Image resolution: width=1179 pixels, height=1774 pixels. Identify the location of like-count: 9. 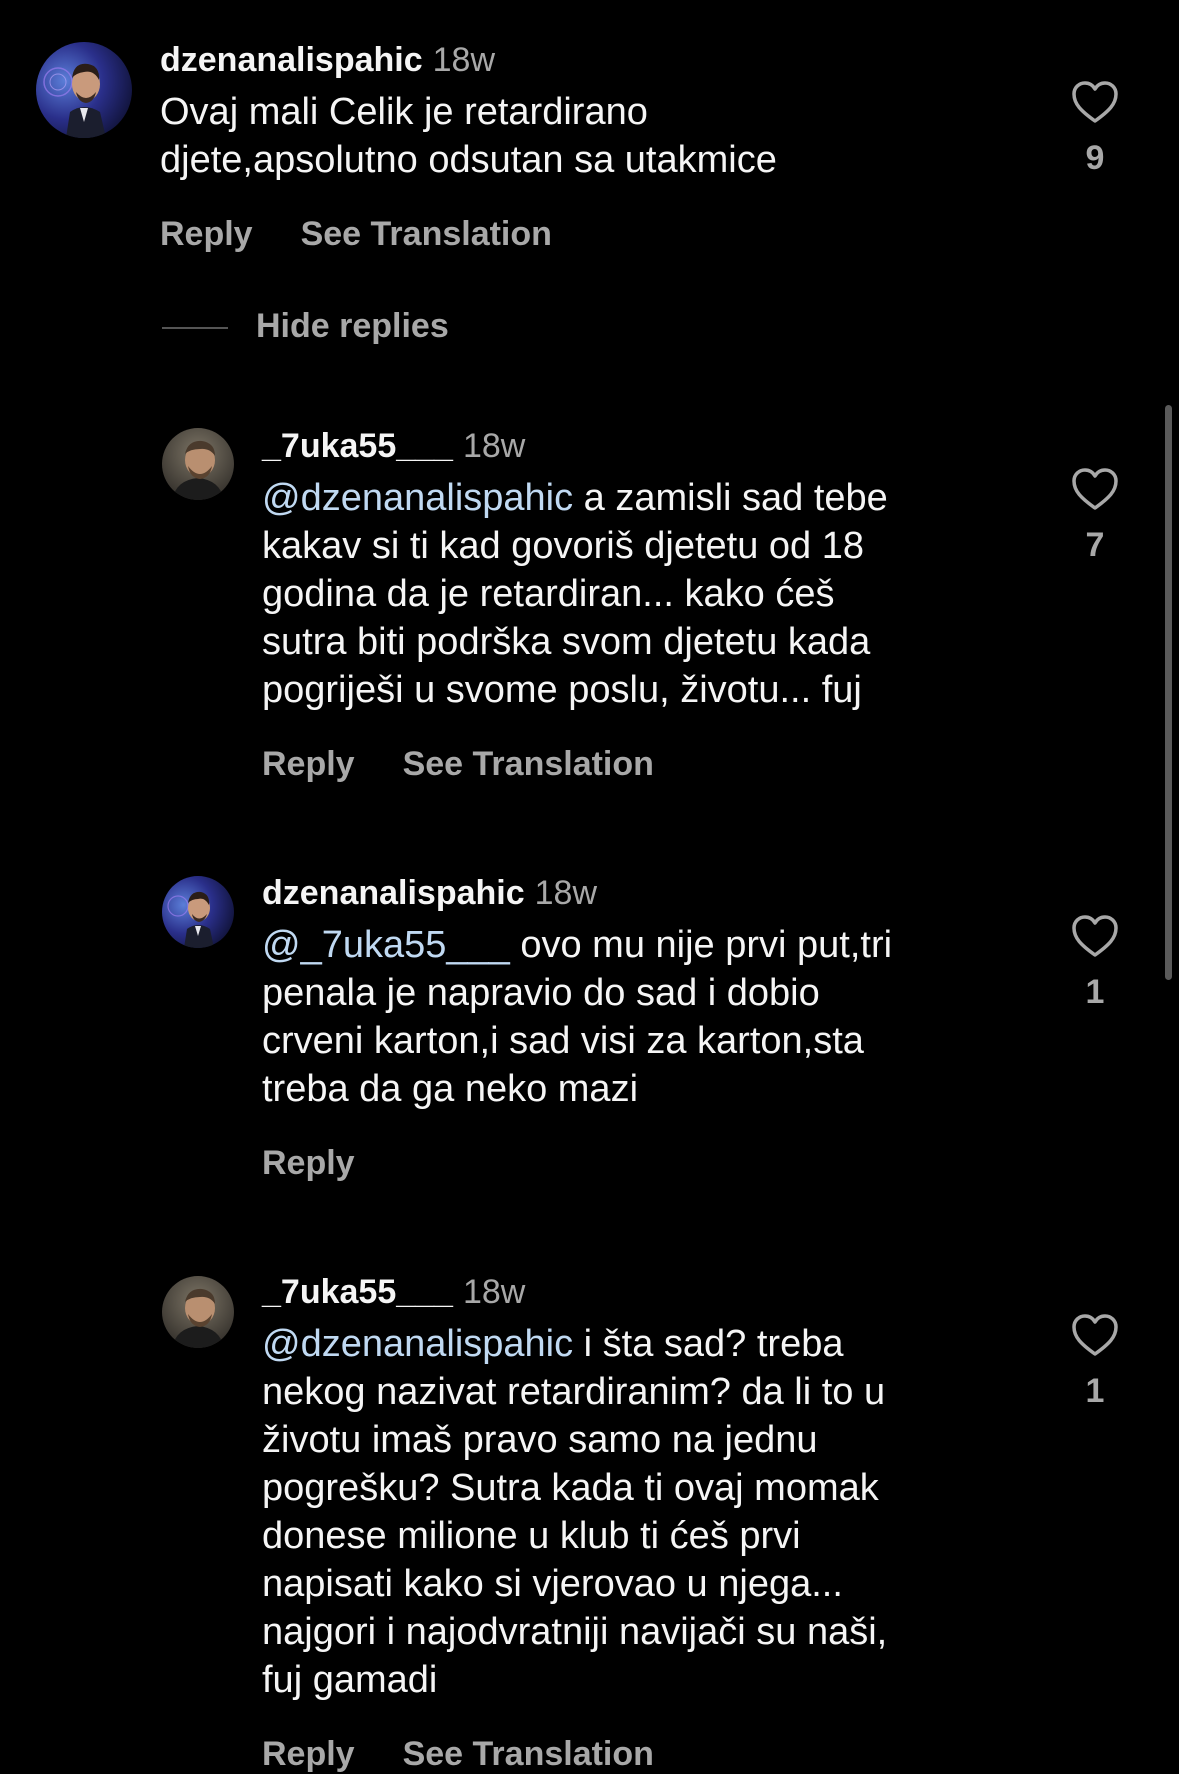
(1095, 158).